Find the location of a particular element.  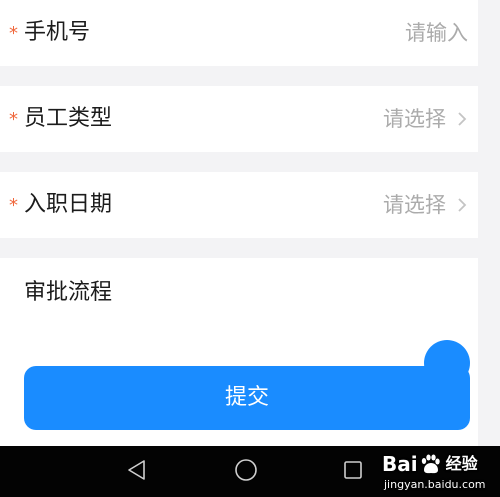

hire-date-select: 请选择 is located at coordinates (414, 205).